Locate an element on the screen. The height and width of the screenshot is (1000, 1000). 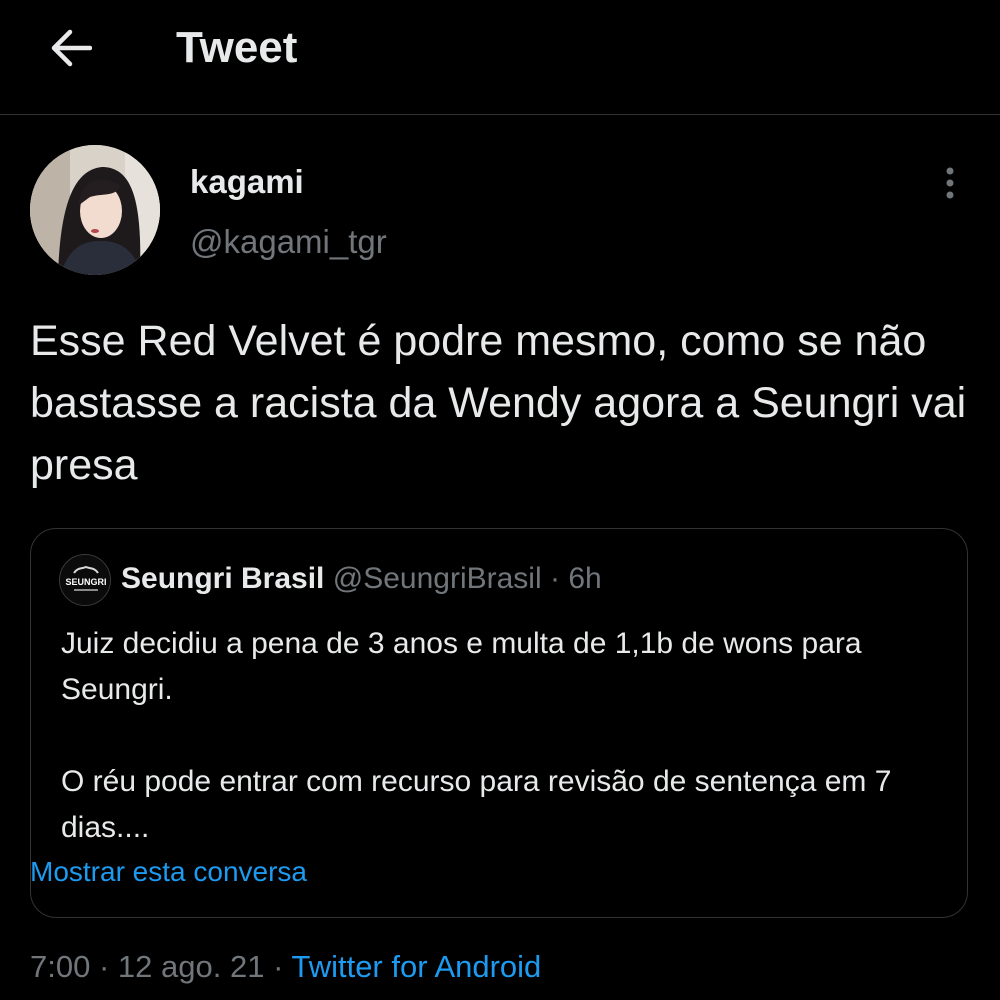
arrow-left-icon is located at coordinates (71, 48).